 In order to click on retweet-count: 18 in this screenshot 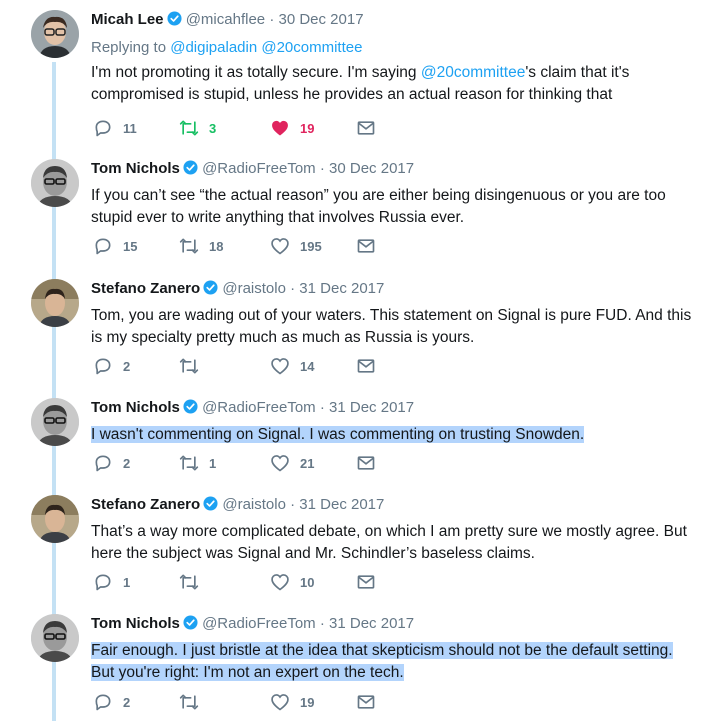, I will do `click(216, 246)`.